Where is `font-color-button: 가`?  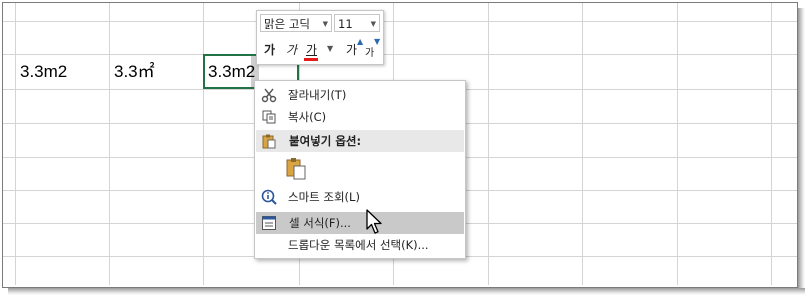 font-color-button: 가 is located at coordinates (311, 49).